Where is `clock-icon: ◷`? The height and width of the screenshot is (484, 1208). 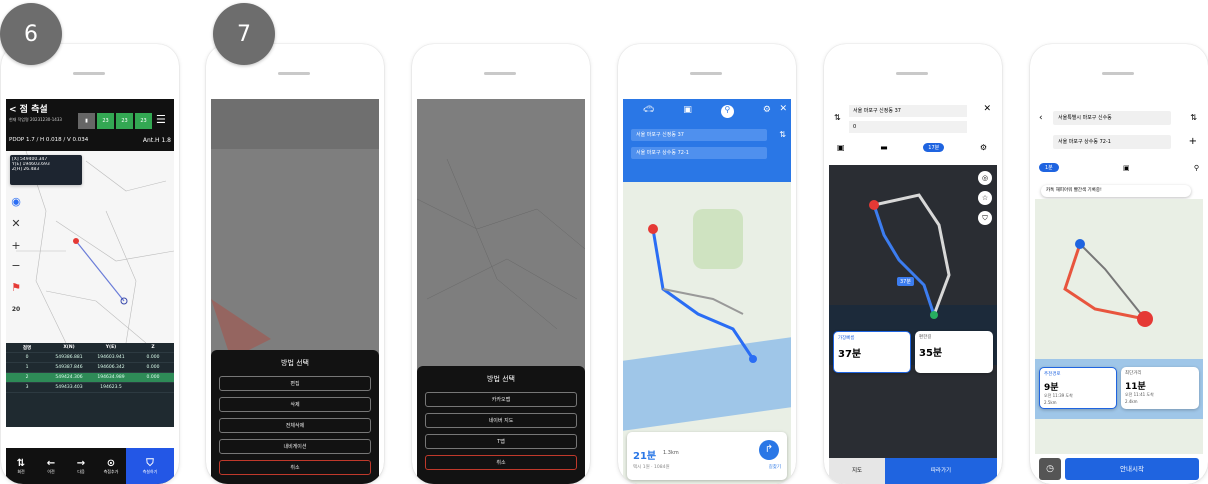 clock-icon: ◷ is located at coordinates (1050, 469).